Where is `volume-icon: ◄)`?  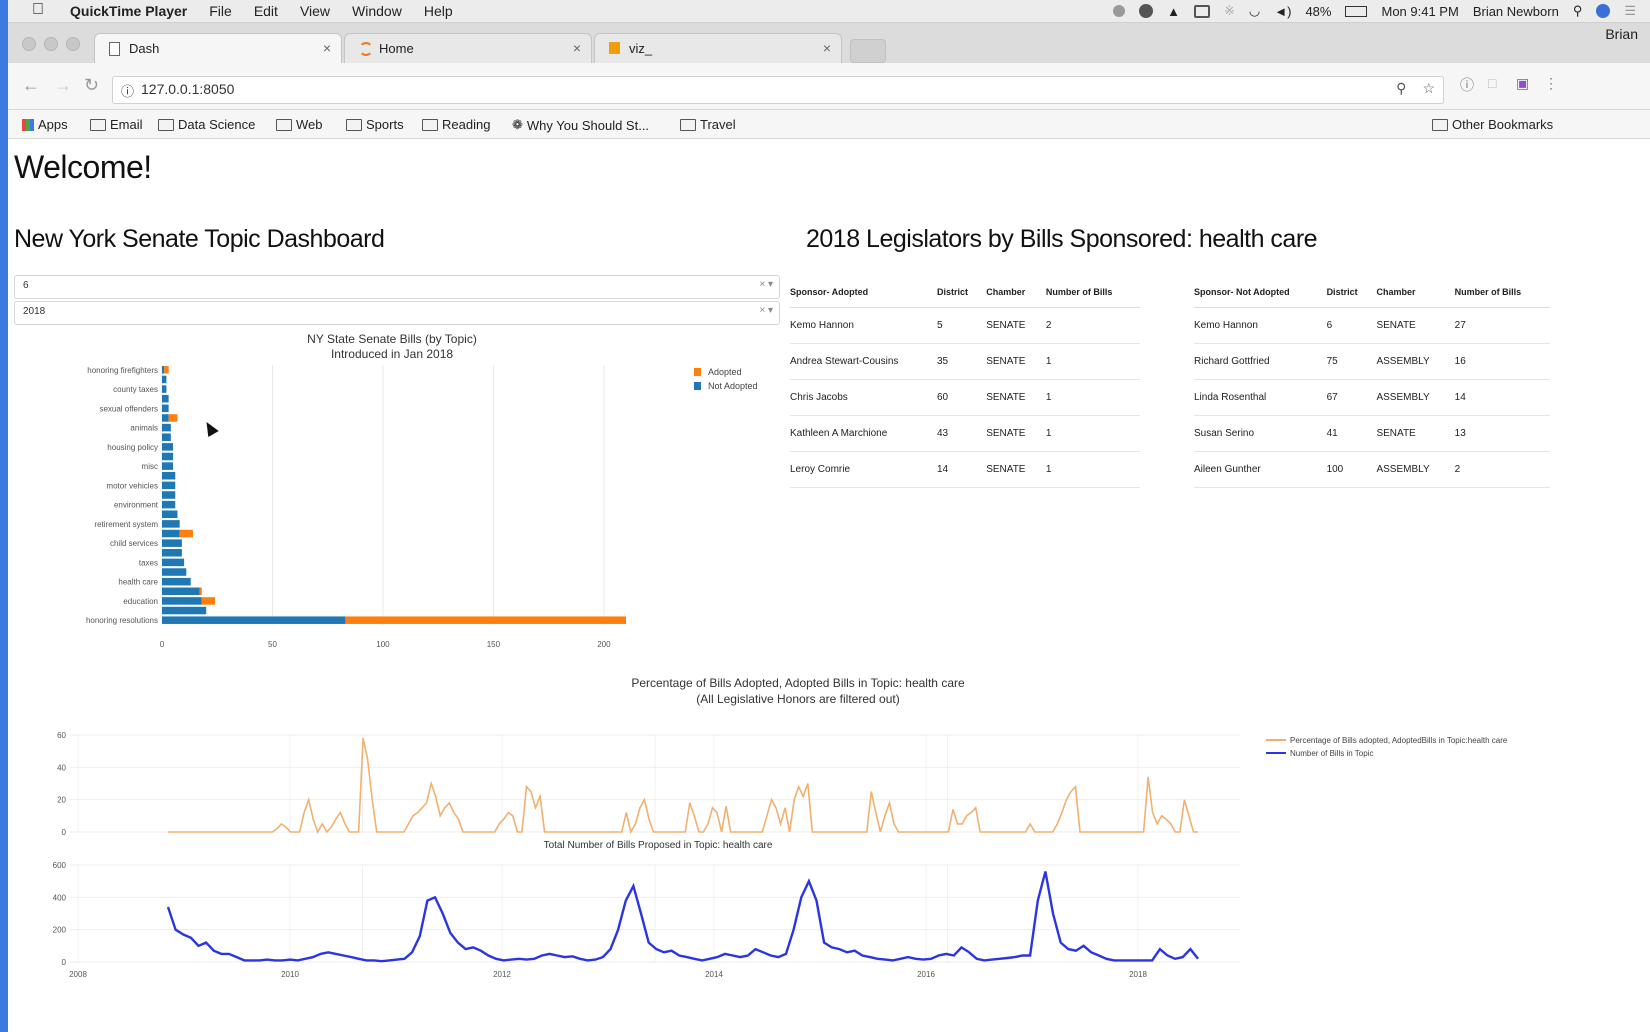 volume-icon: ◄) is located at coordinates (1282, 11).